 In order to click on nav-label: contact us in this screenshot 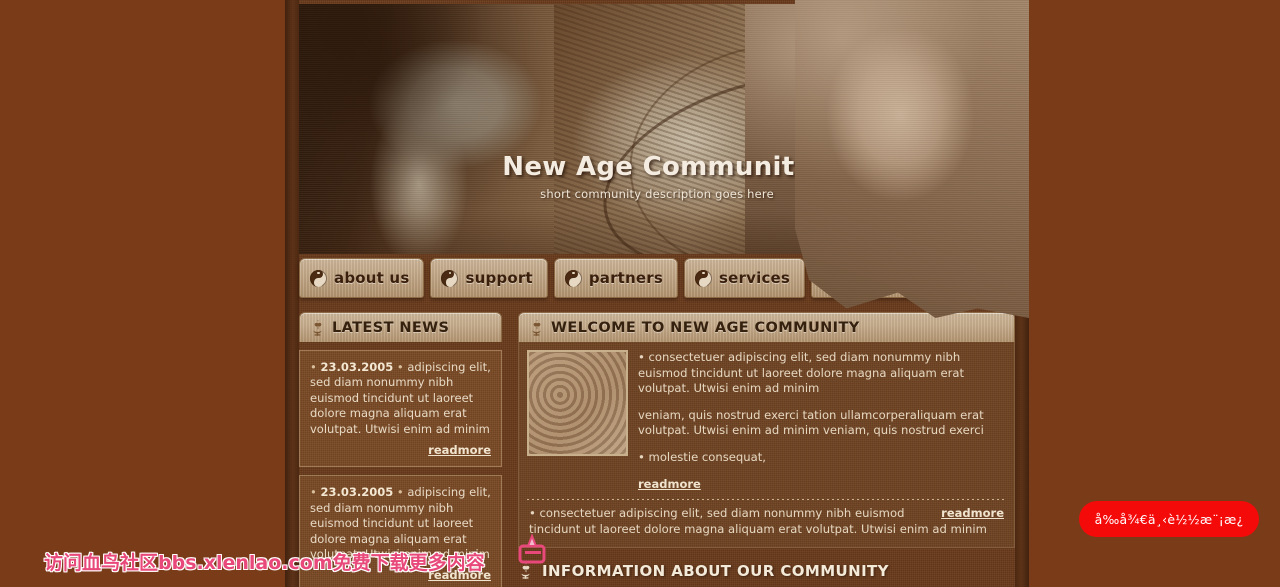, I will do `click(891, 278)`.